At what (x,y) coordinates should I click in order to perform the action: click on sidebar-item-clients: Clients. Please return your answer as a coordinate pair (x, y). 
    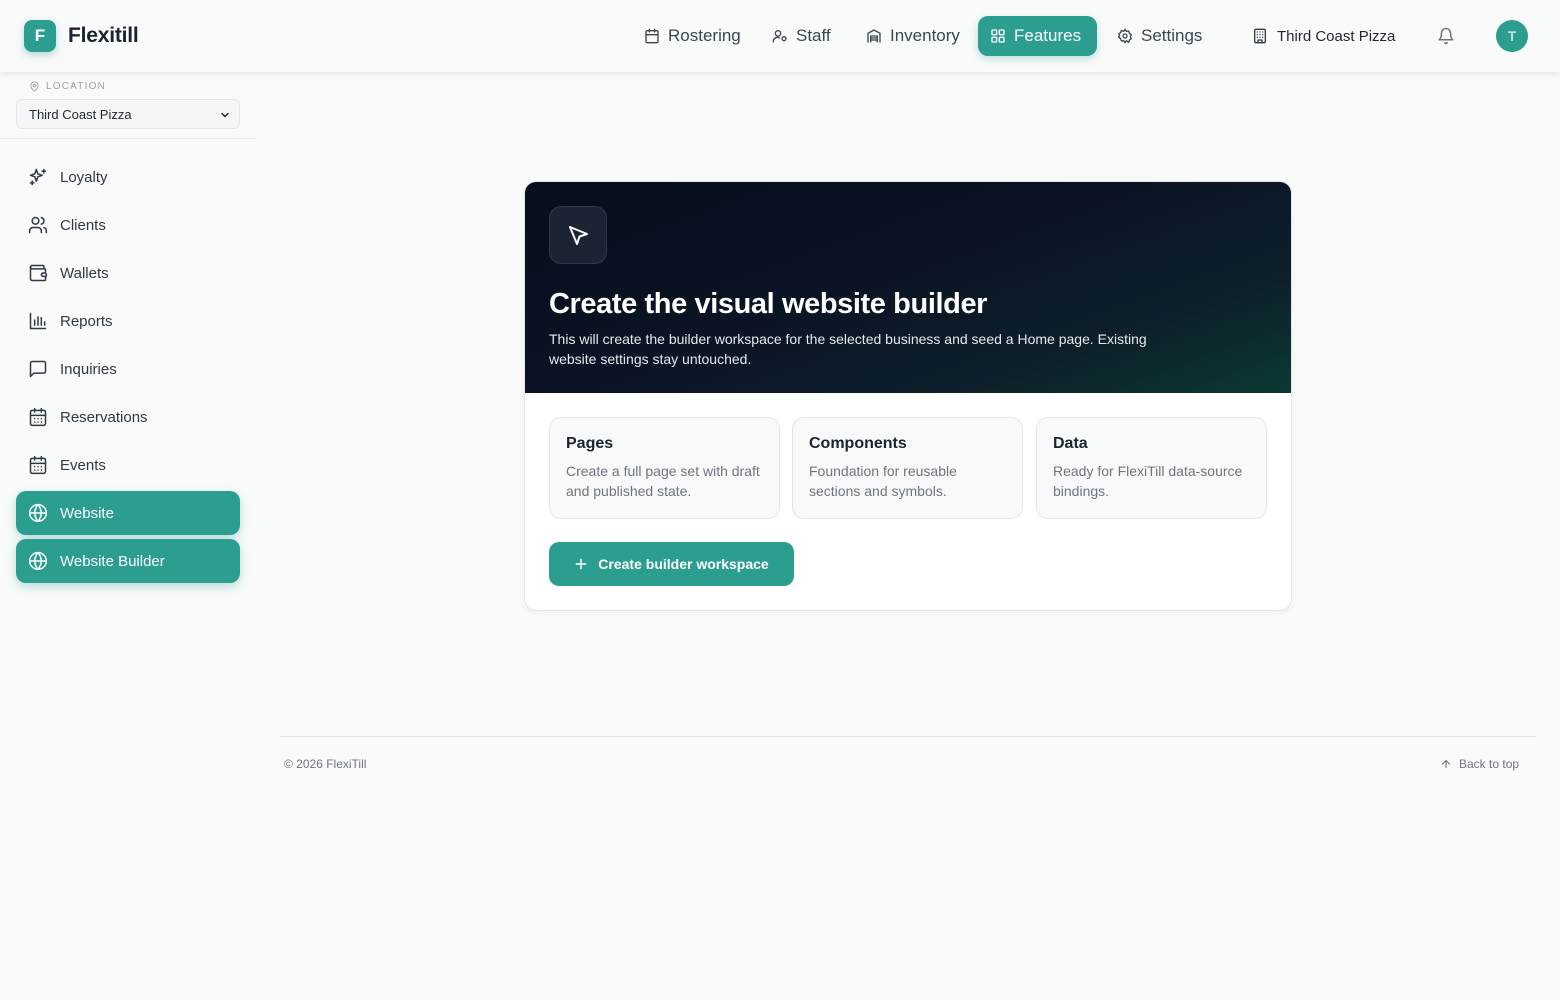
    Looking at the image, I should click on (128, 225).